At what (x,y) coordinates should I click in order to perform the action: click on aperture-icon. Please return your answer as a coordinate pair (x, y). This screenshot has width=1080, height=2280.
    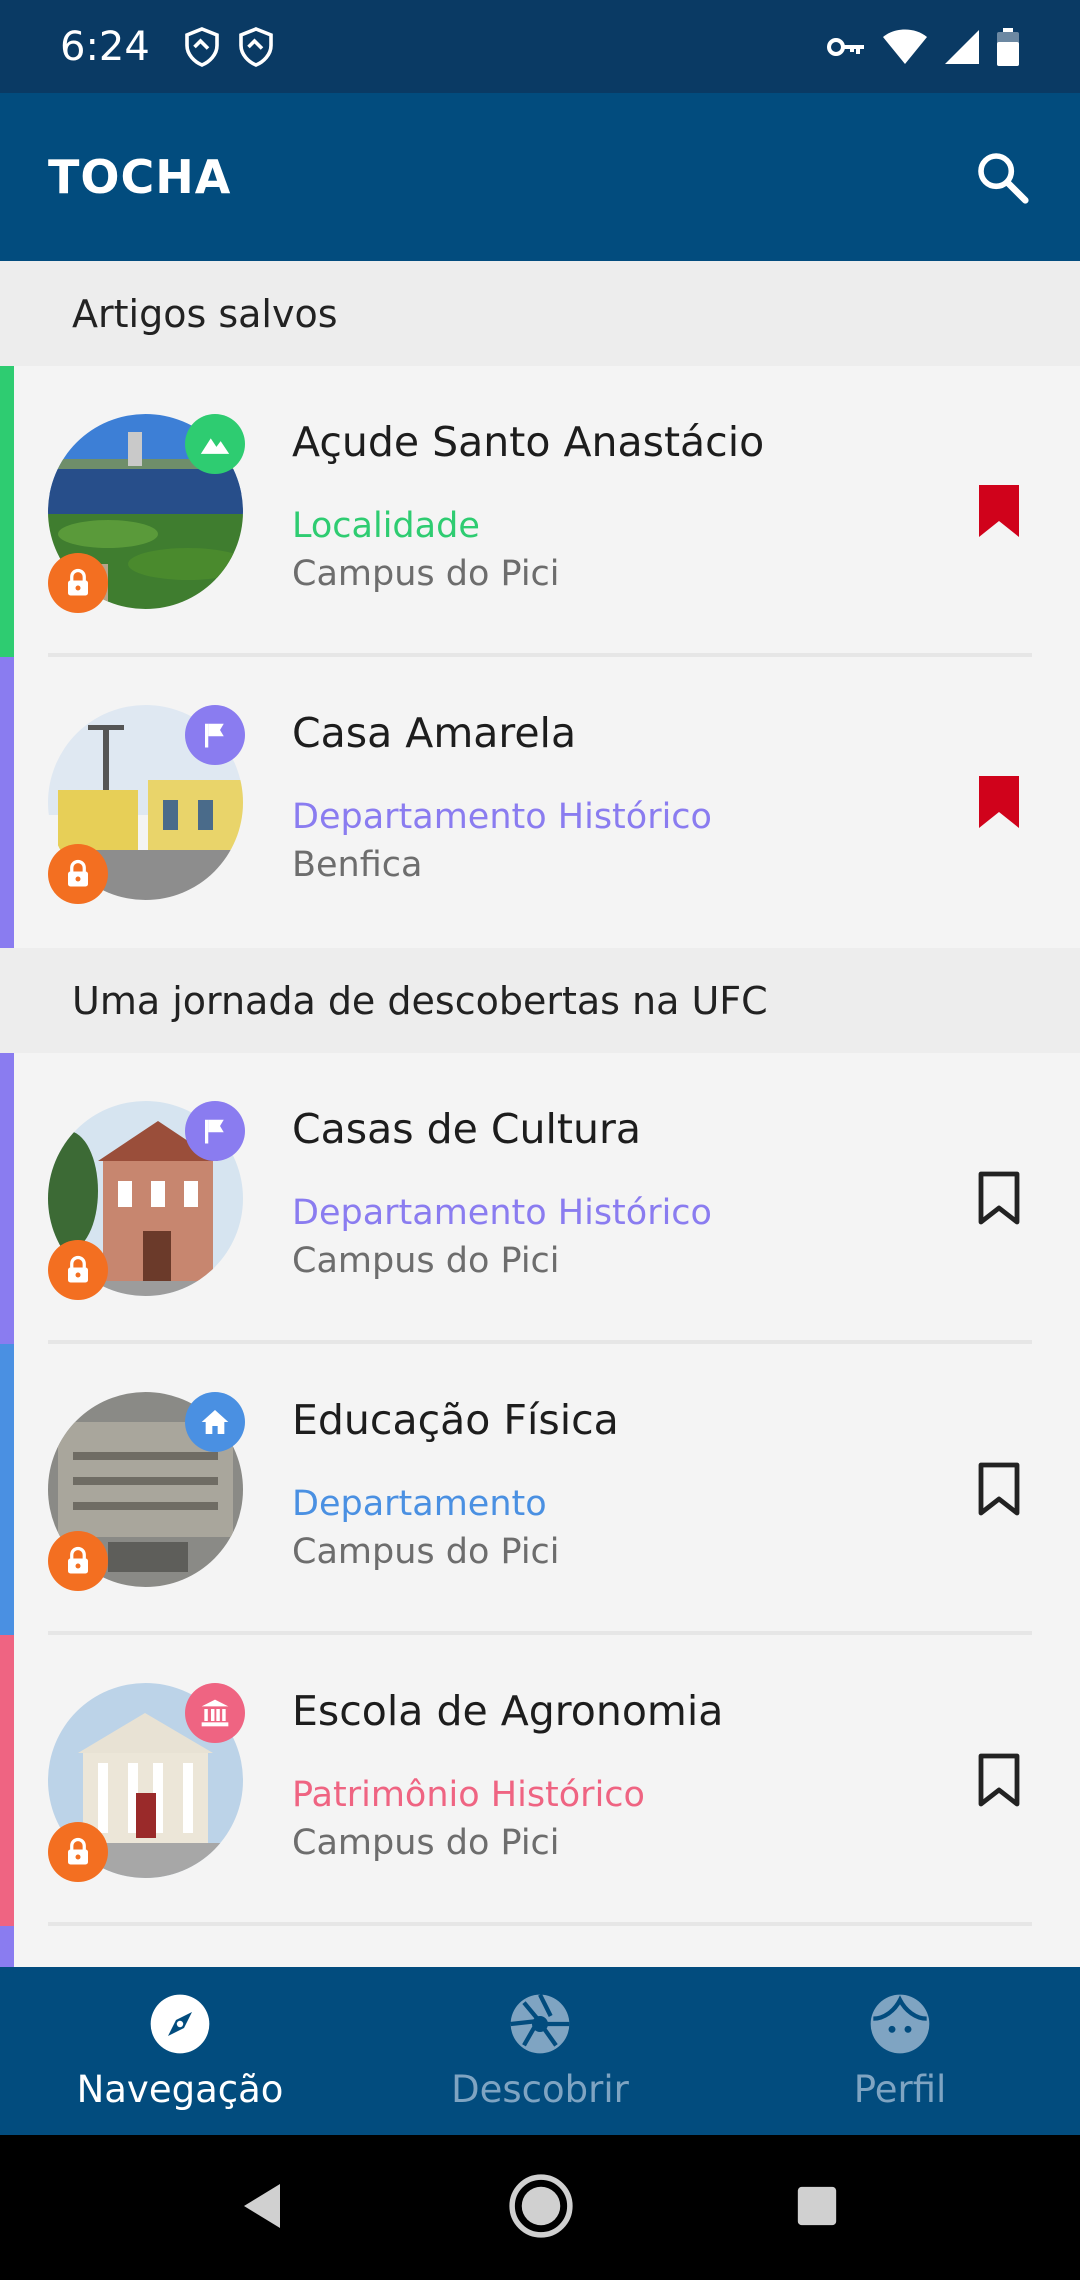
    Looking at the image, I should click on (540, 2024).